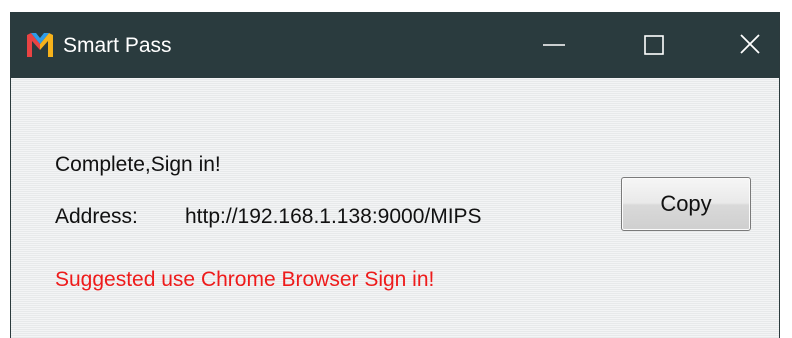  What do you see at coordinates (686, 204) in the screenshot?
I see `copy-button: Copy` at bounding box center [686, 204].